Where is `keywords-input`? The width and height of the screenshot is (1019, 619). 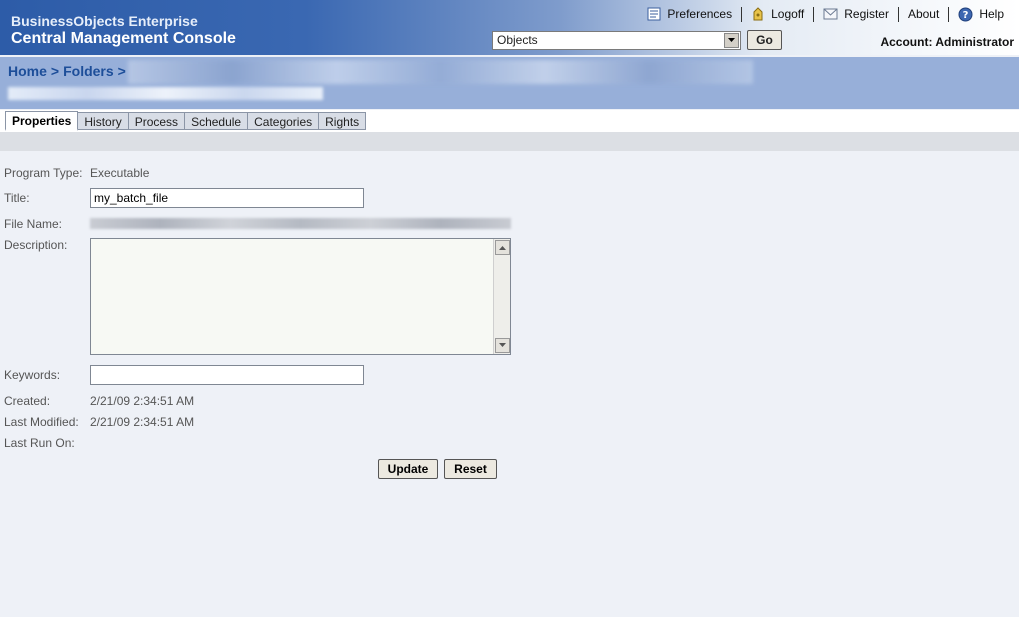 keywords-input is located at coordinates (227, 375).